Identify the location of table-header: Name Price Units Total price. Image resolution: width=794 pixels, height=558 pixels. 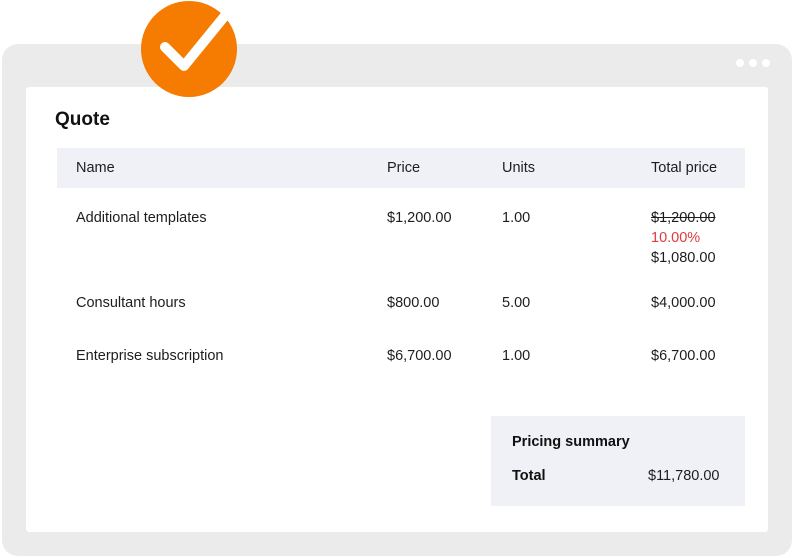
(401, 168).